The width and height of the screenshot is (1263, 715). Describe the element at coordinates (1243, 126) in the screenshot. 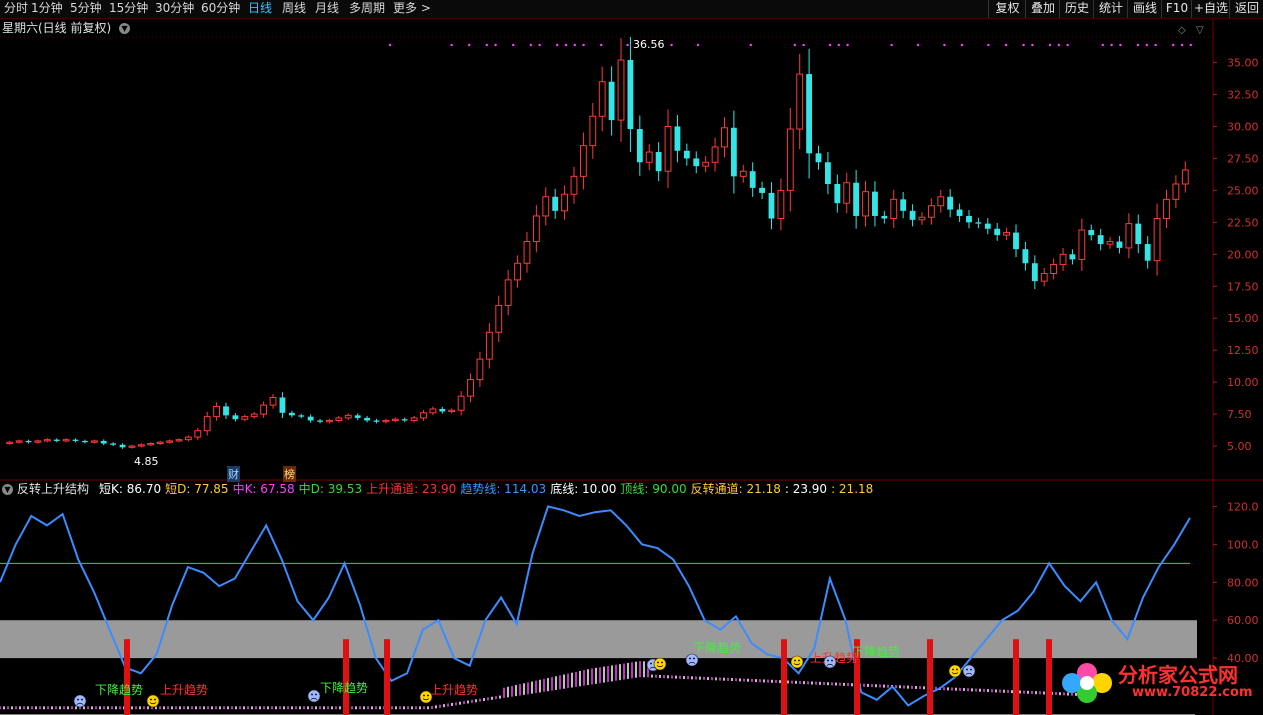

I see `price-axis-label: 30.00` at that location.